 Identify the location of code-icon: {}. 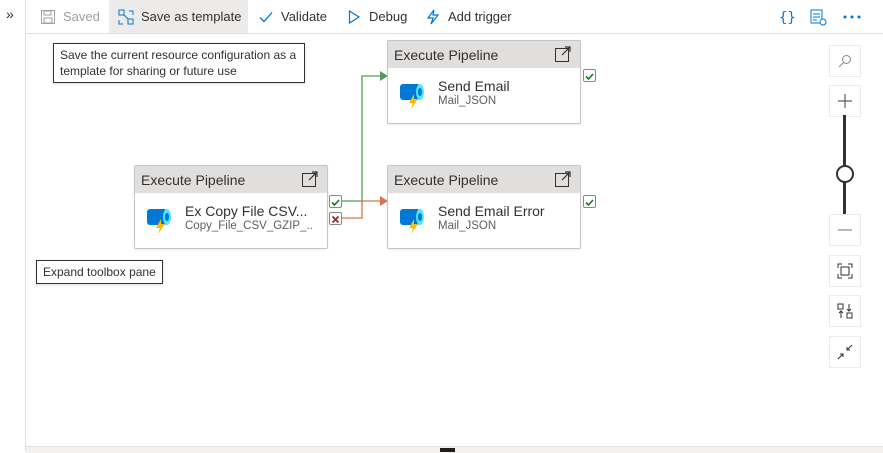
(787, 17).